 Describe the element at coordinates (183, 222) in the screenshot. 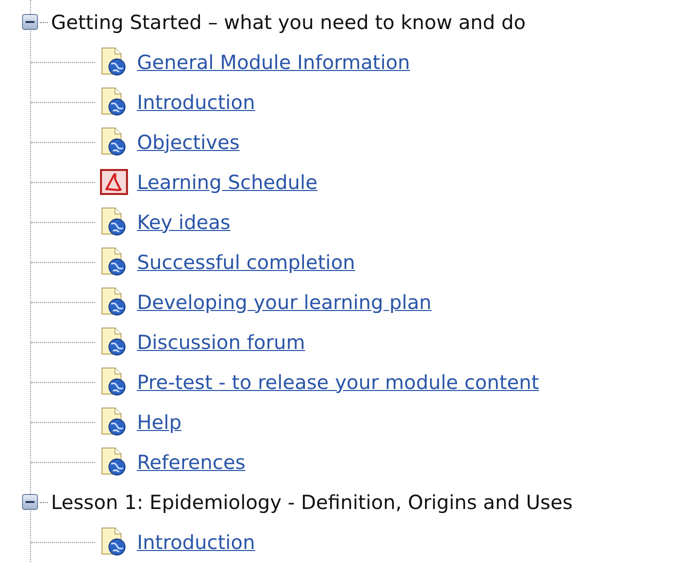

I see `tree-link: Key ideas` at that location.